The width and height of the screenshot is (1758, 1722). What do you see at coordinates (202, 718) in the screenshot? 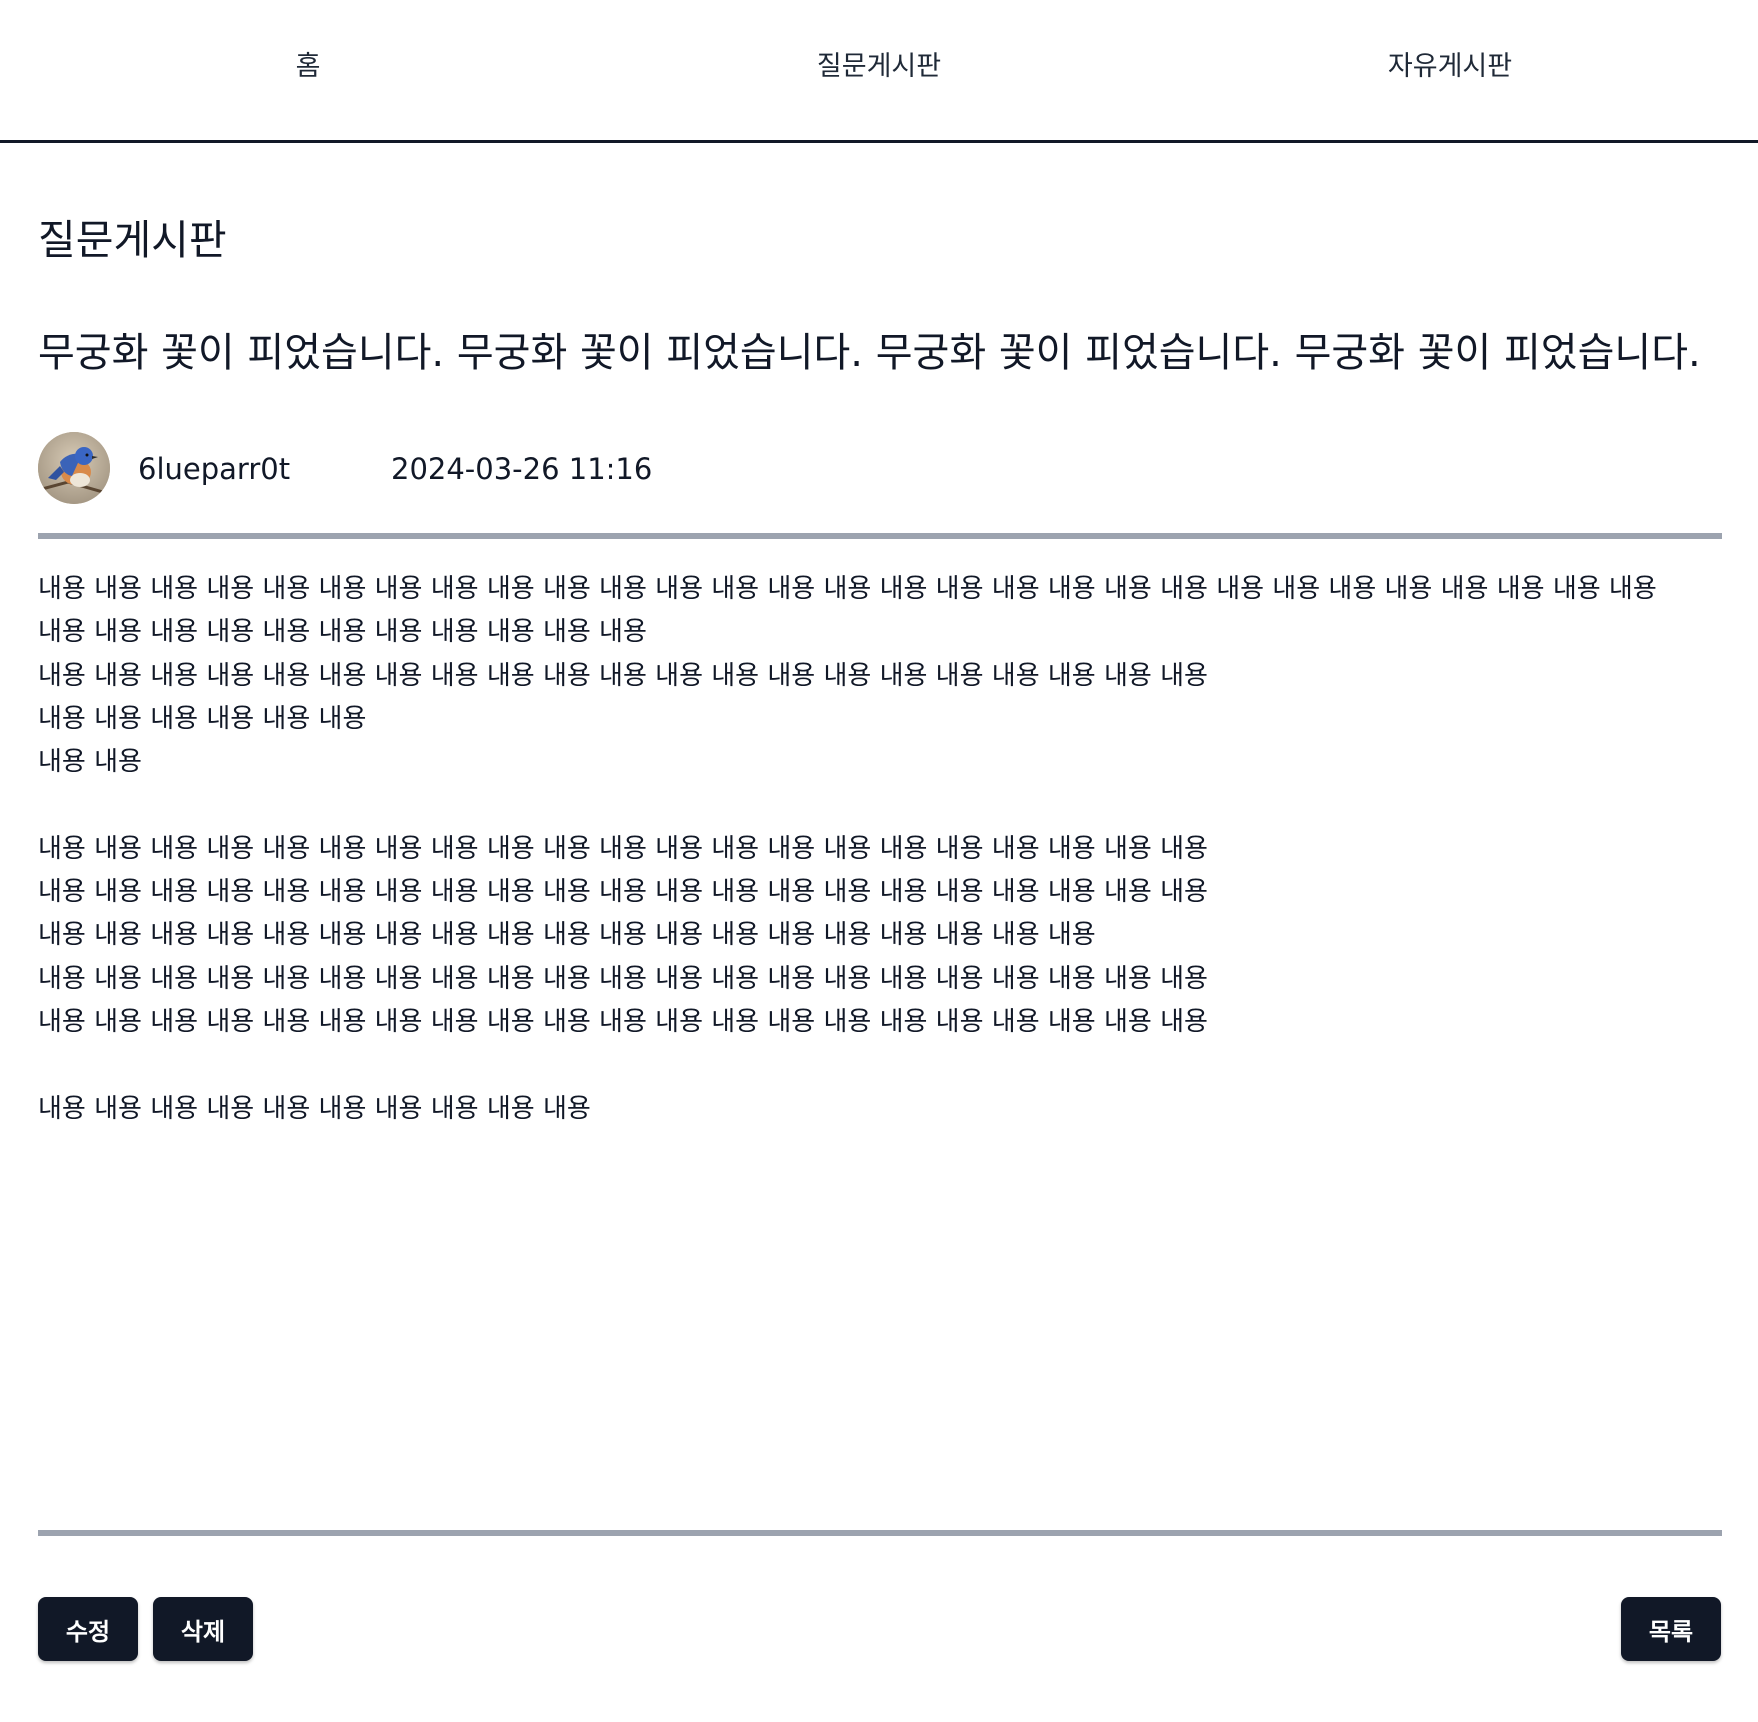
I see `body-line: 내용 내용 내용 내용 내용 내용` at bounding box center [202, 718].